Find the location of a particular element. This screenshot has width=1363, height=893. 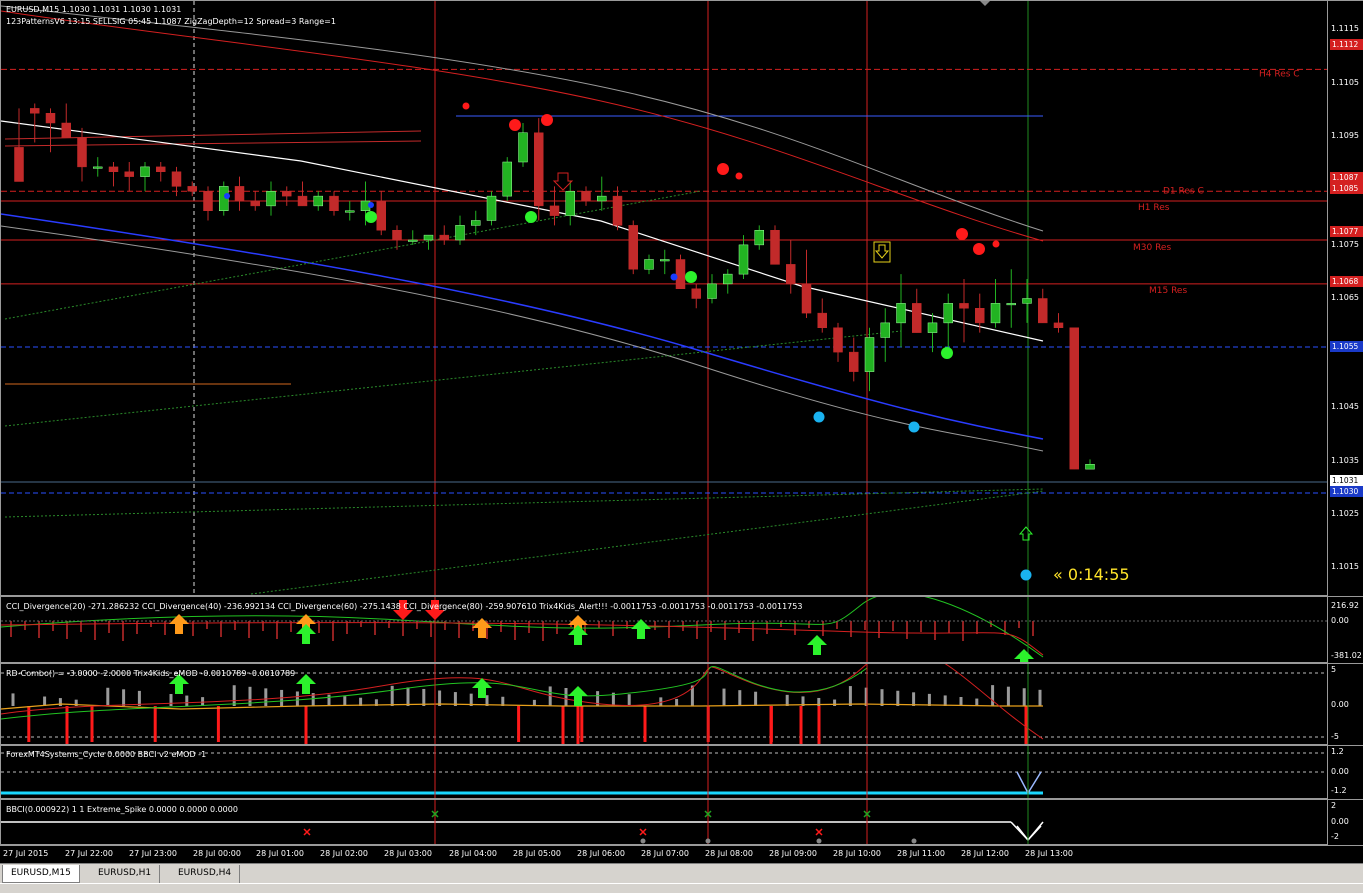

cci-axis: 216.92 0.00 -381.02 is located at coordinates (1345, 629).